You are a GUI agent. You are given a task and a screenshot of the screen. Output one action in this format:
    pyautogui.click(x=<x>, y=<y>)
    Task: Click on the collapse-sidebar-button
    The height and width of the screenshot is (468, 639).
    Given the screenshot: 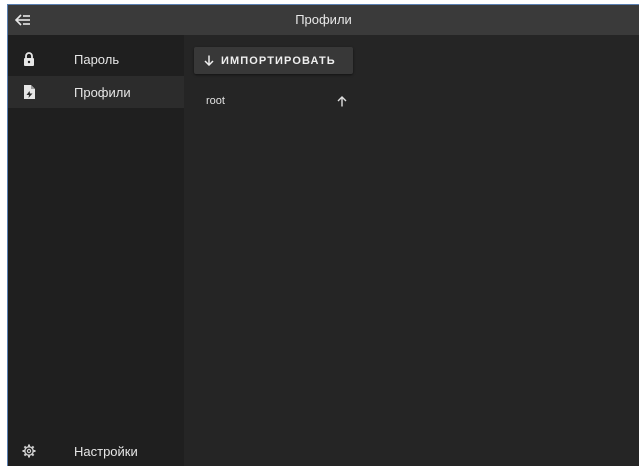 What is the action you would take?
    pyautogui.click(x=23, y=20)
    